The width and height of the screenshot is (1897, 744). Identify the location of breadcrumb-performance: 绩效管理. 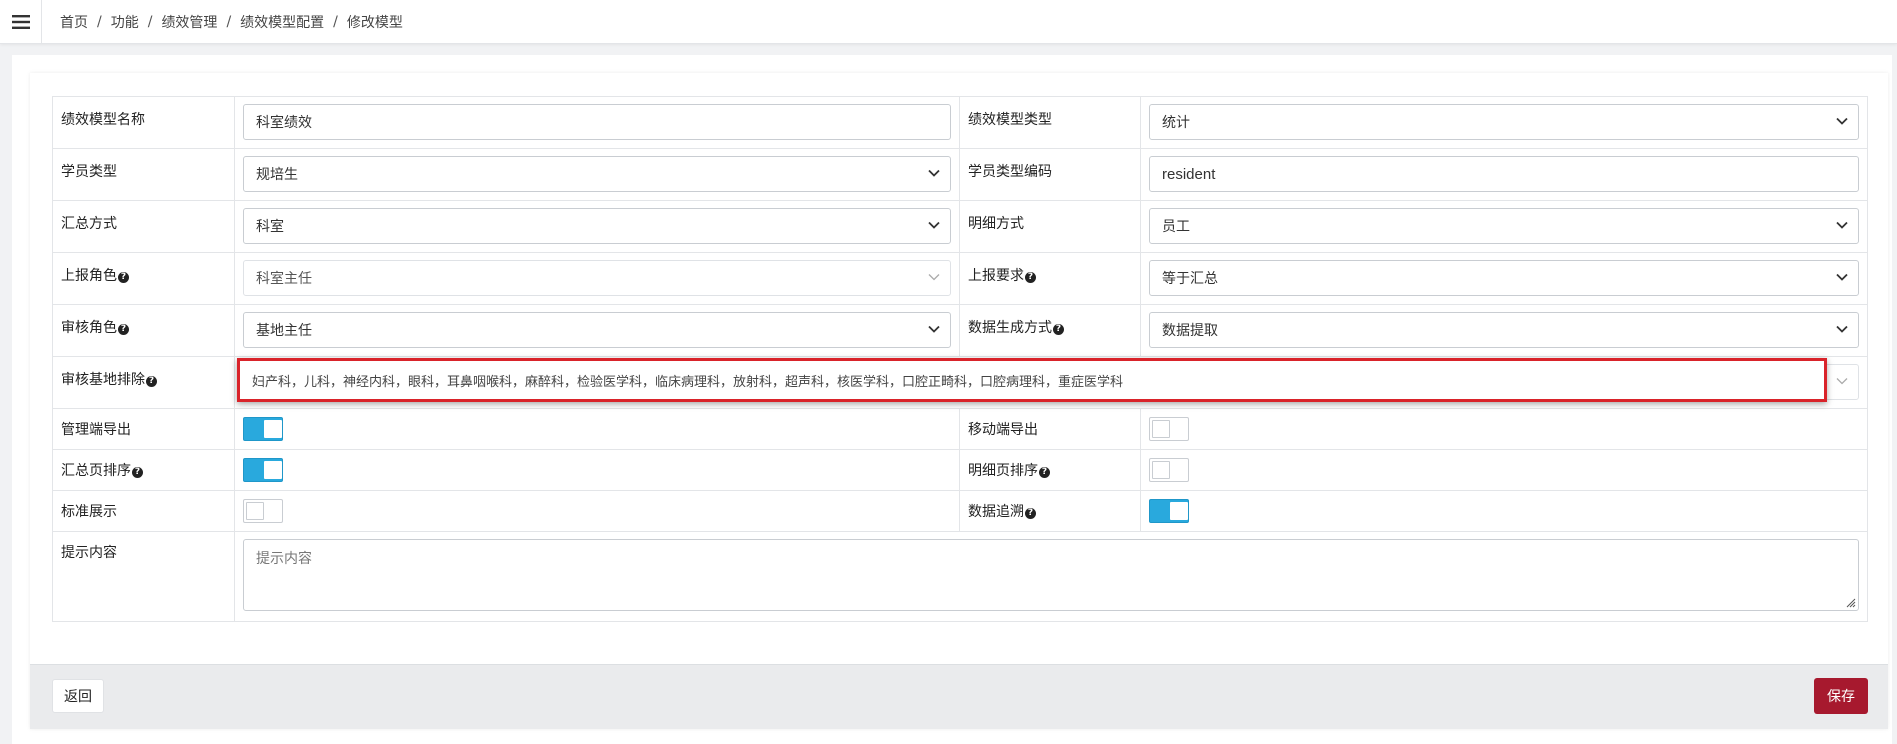
(189, 22).